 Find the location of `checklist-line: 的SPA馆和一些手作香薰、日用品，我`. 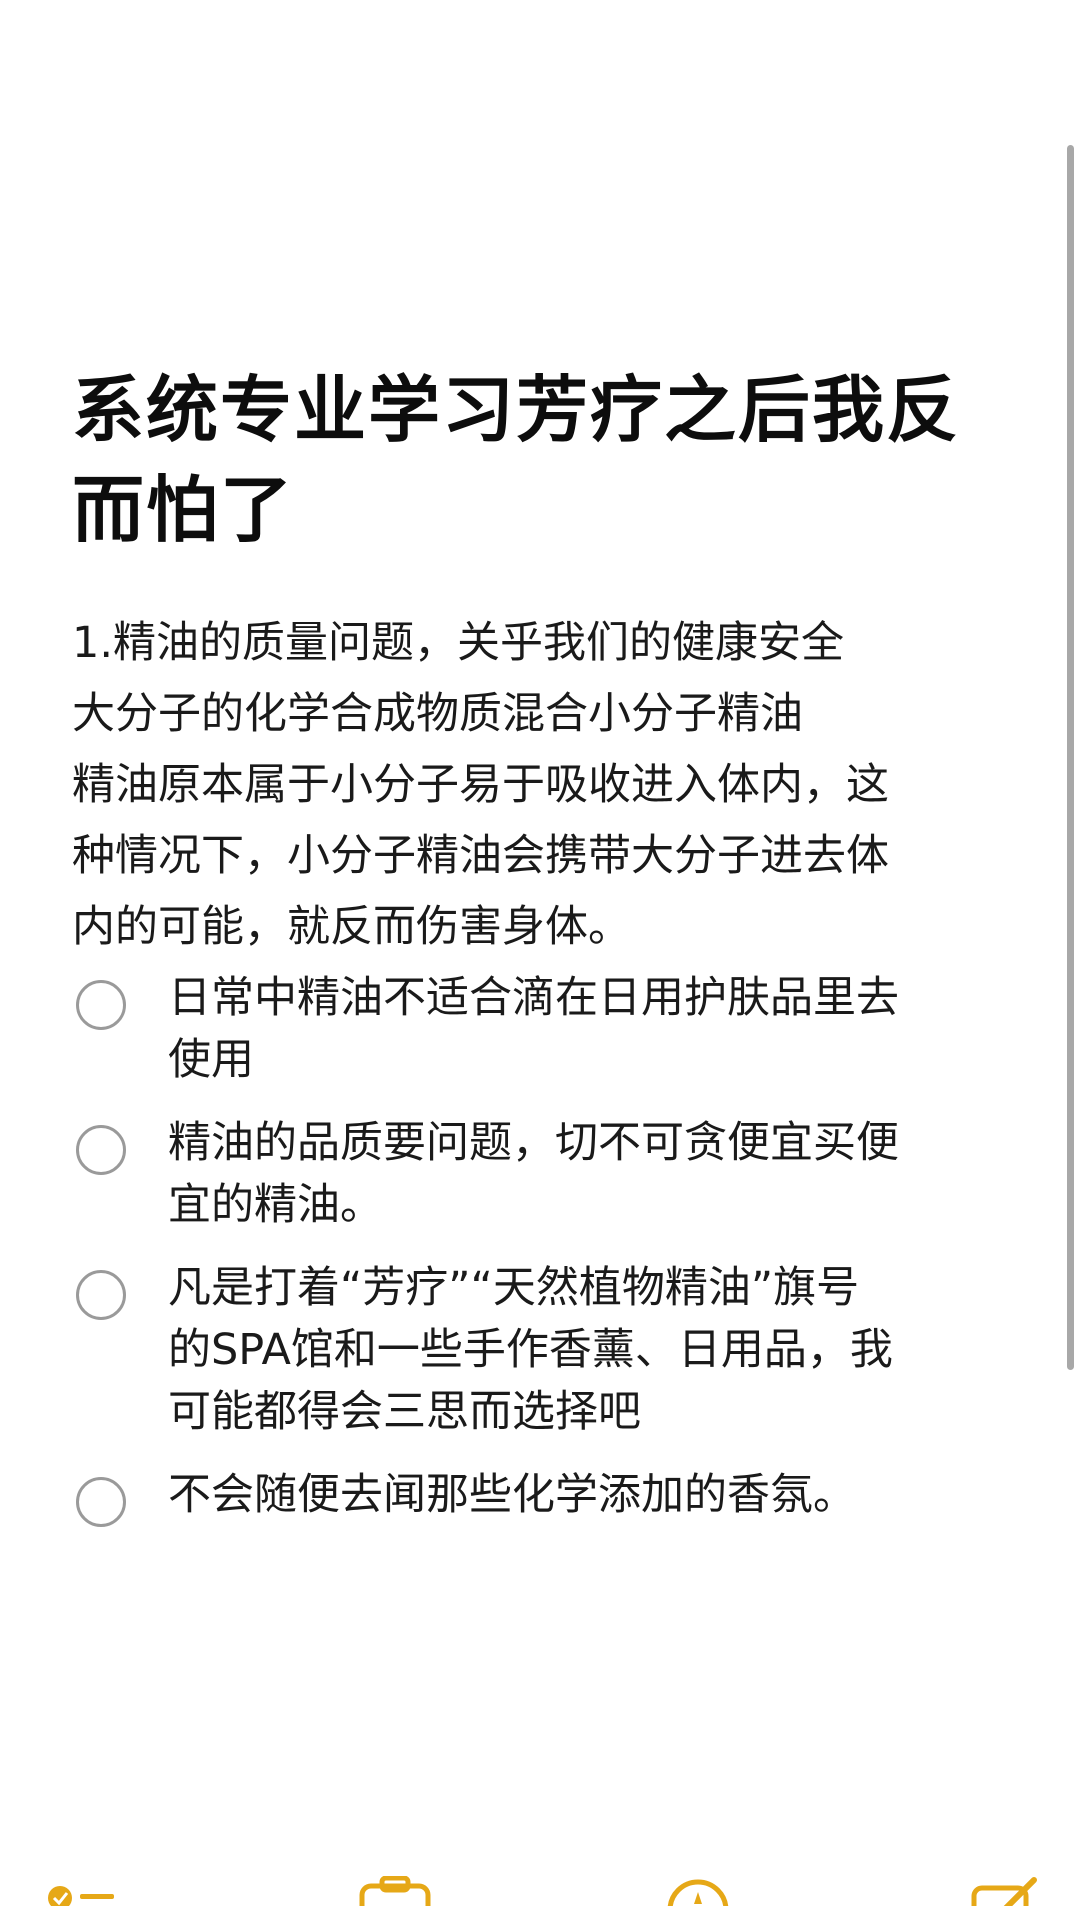

checklist-line: 的SPA馆和一些手作香薰、日用品，我 is located at coordinates (530, 1350).